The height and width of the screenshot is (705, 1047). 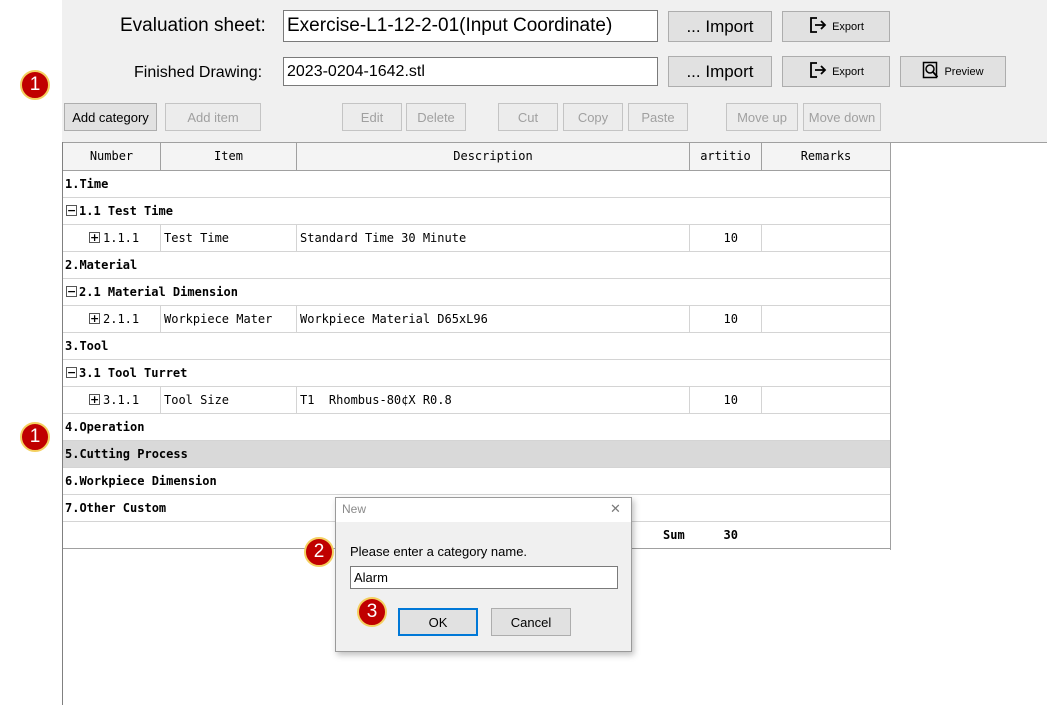 What do you see at coordinates (197, 238) in the screenshot?
I see `row-item: Test Time` at bounding box center [197, 238].